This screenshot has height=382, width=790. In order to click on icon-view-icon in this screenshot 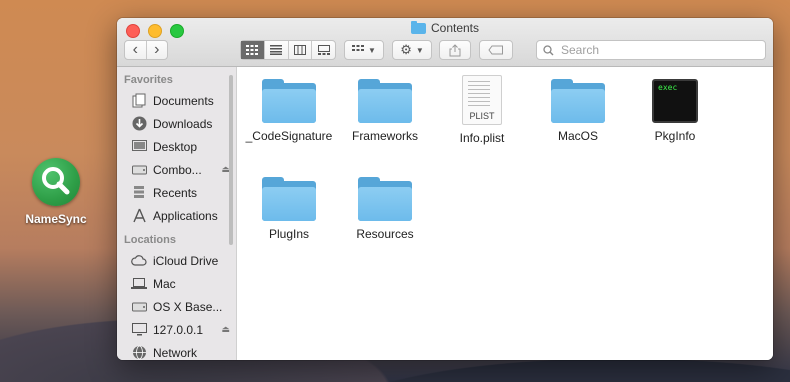, I will do `click(252, 50)`.